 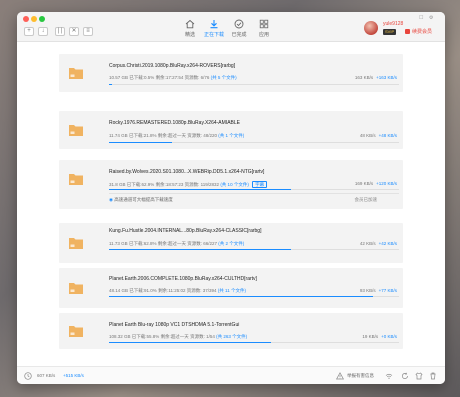 I want to click on download-percent: 已下载:21.8%, so click(x=142, y=135).